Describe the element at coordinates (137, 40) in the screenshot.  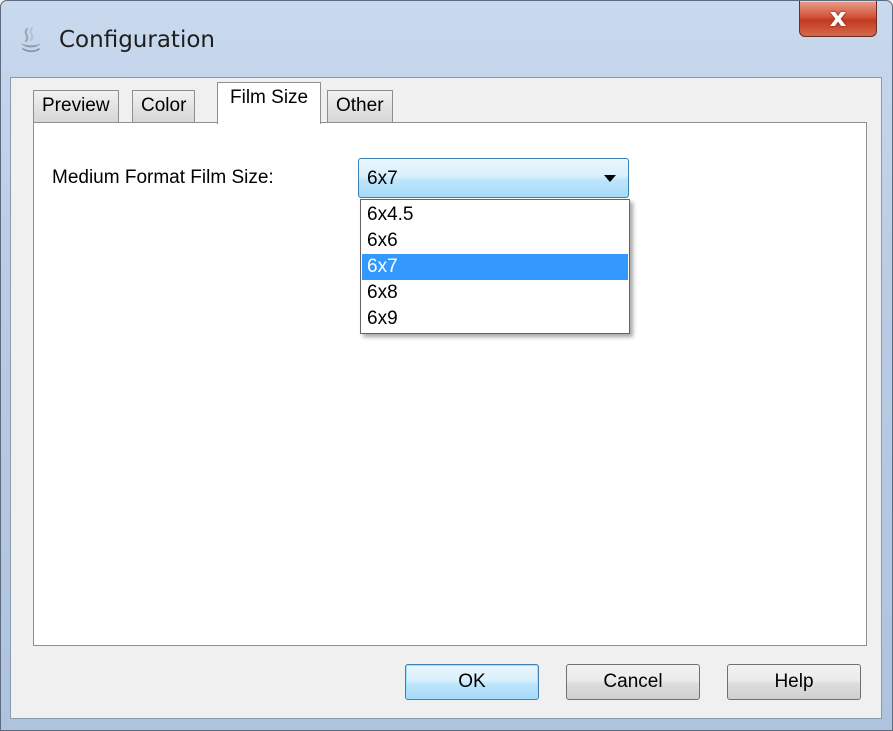
I see `window-title: Configuration` at that location.